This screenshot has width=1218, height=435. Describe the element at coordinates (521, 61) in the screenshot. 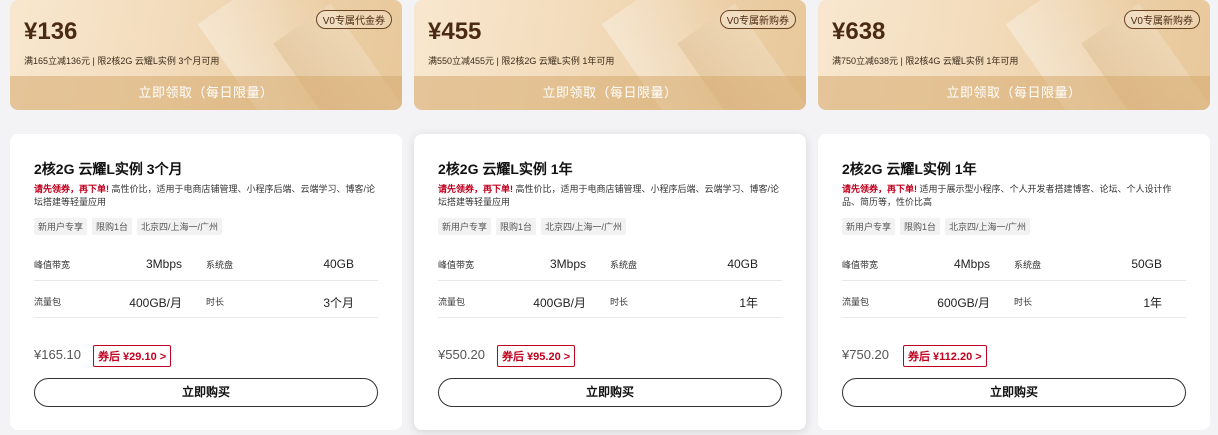

I see `coupon-description: 满550立减455元 | 限2核2G 云耀L实例 1年可用` at that location.